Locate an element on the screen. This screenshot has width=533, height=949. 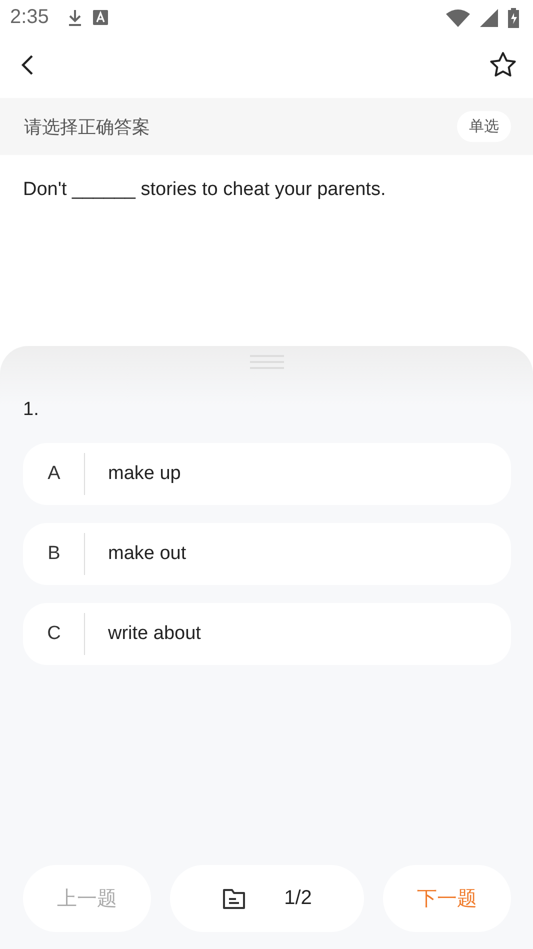
download-icon is located at coordinates (74, 17).